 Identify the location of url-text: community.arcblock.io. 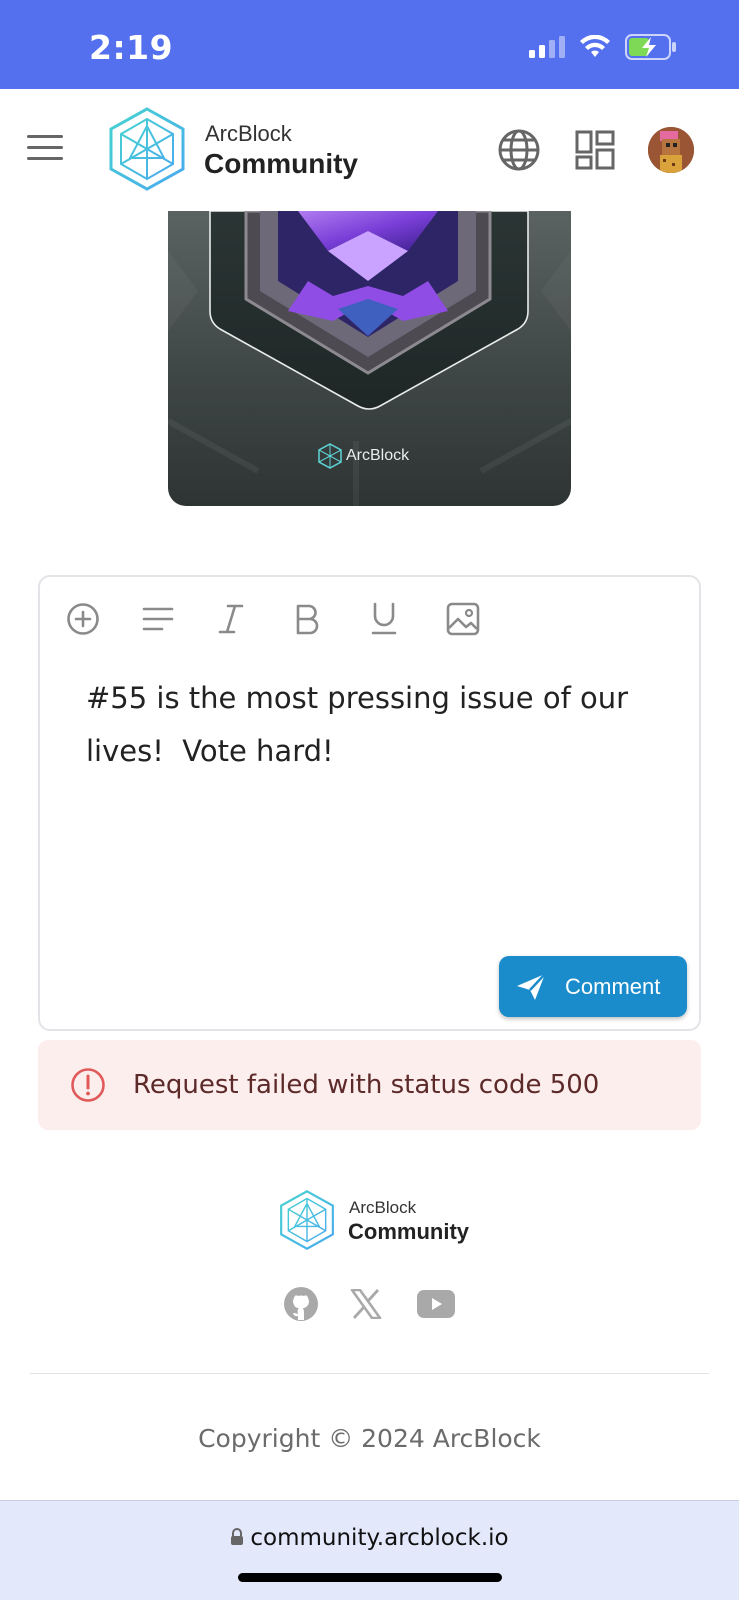
(369, 1538).